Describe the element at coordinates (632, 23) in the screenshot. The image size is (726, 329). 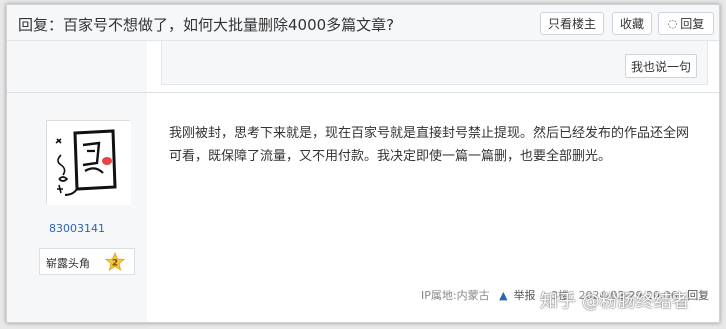
I see `favorite-button: 收藏` at that location.